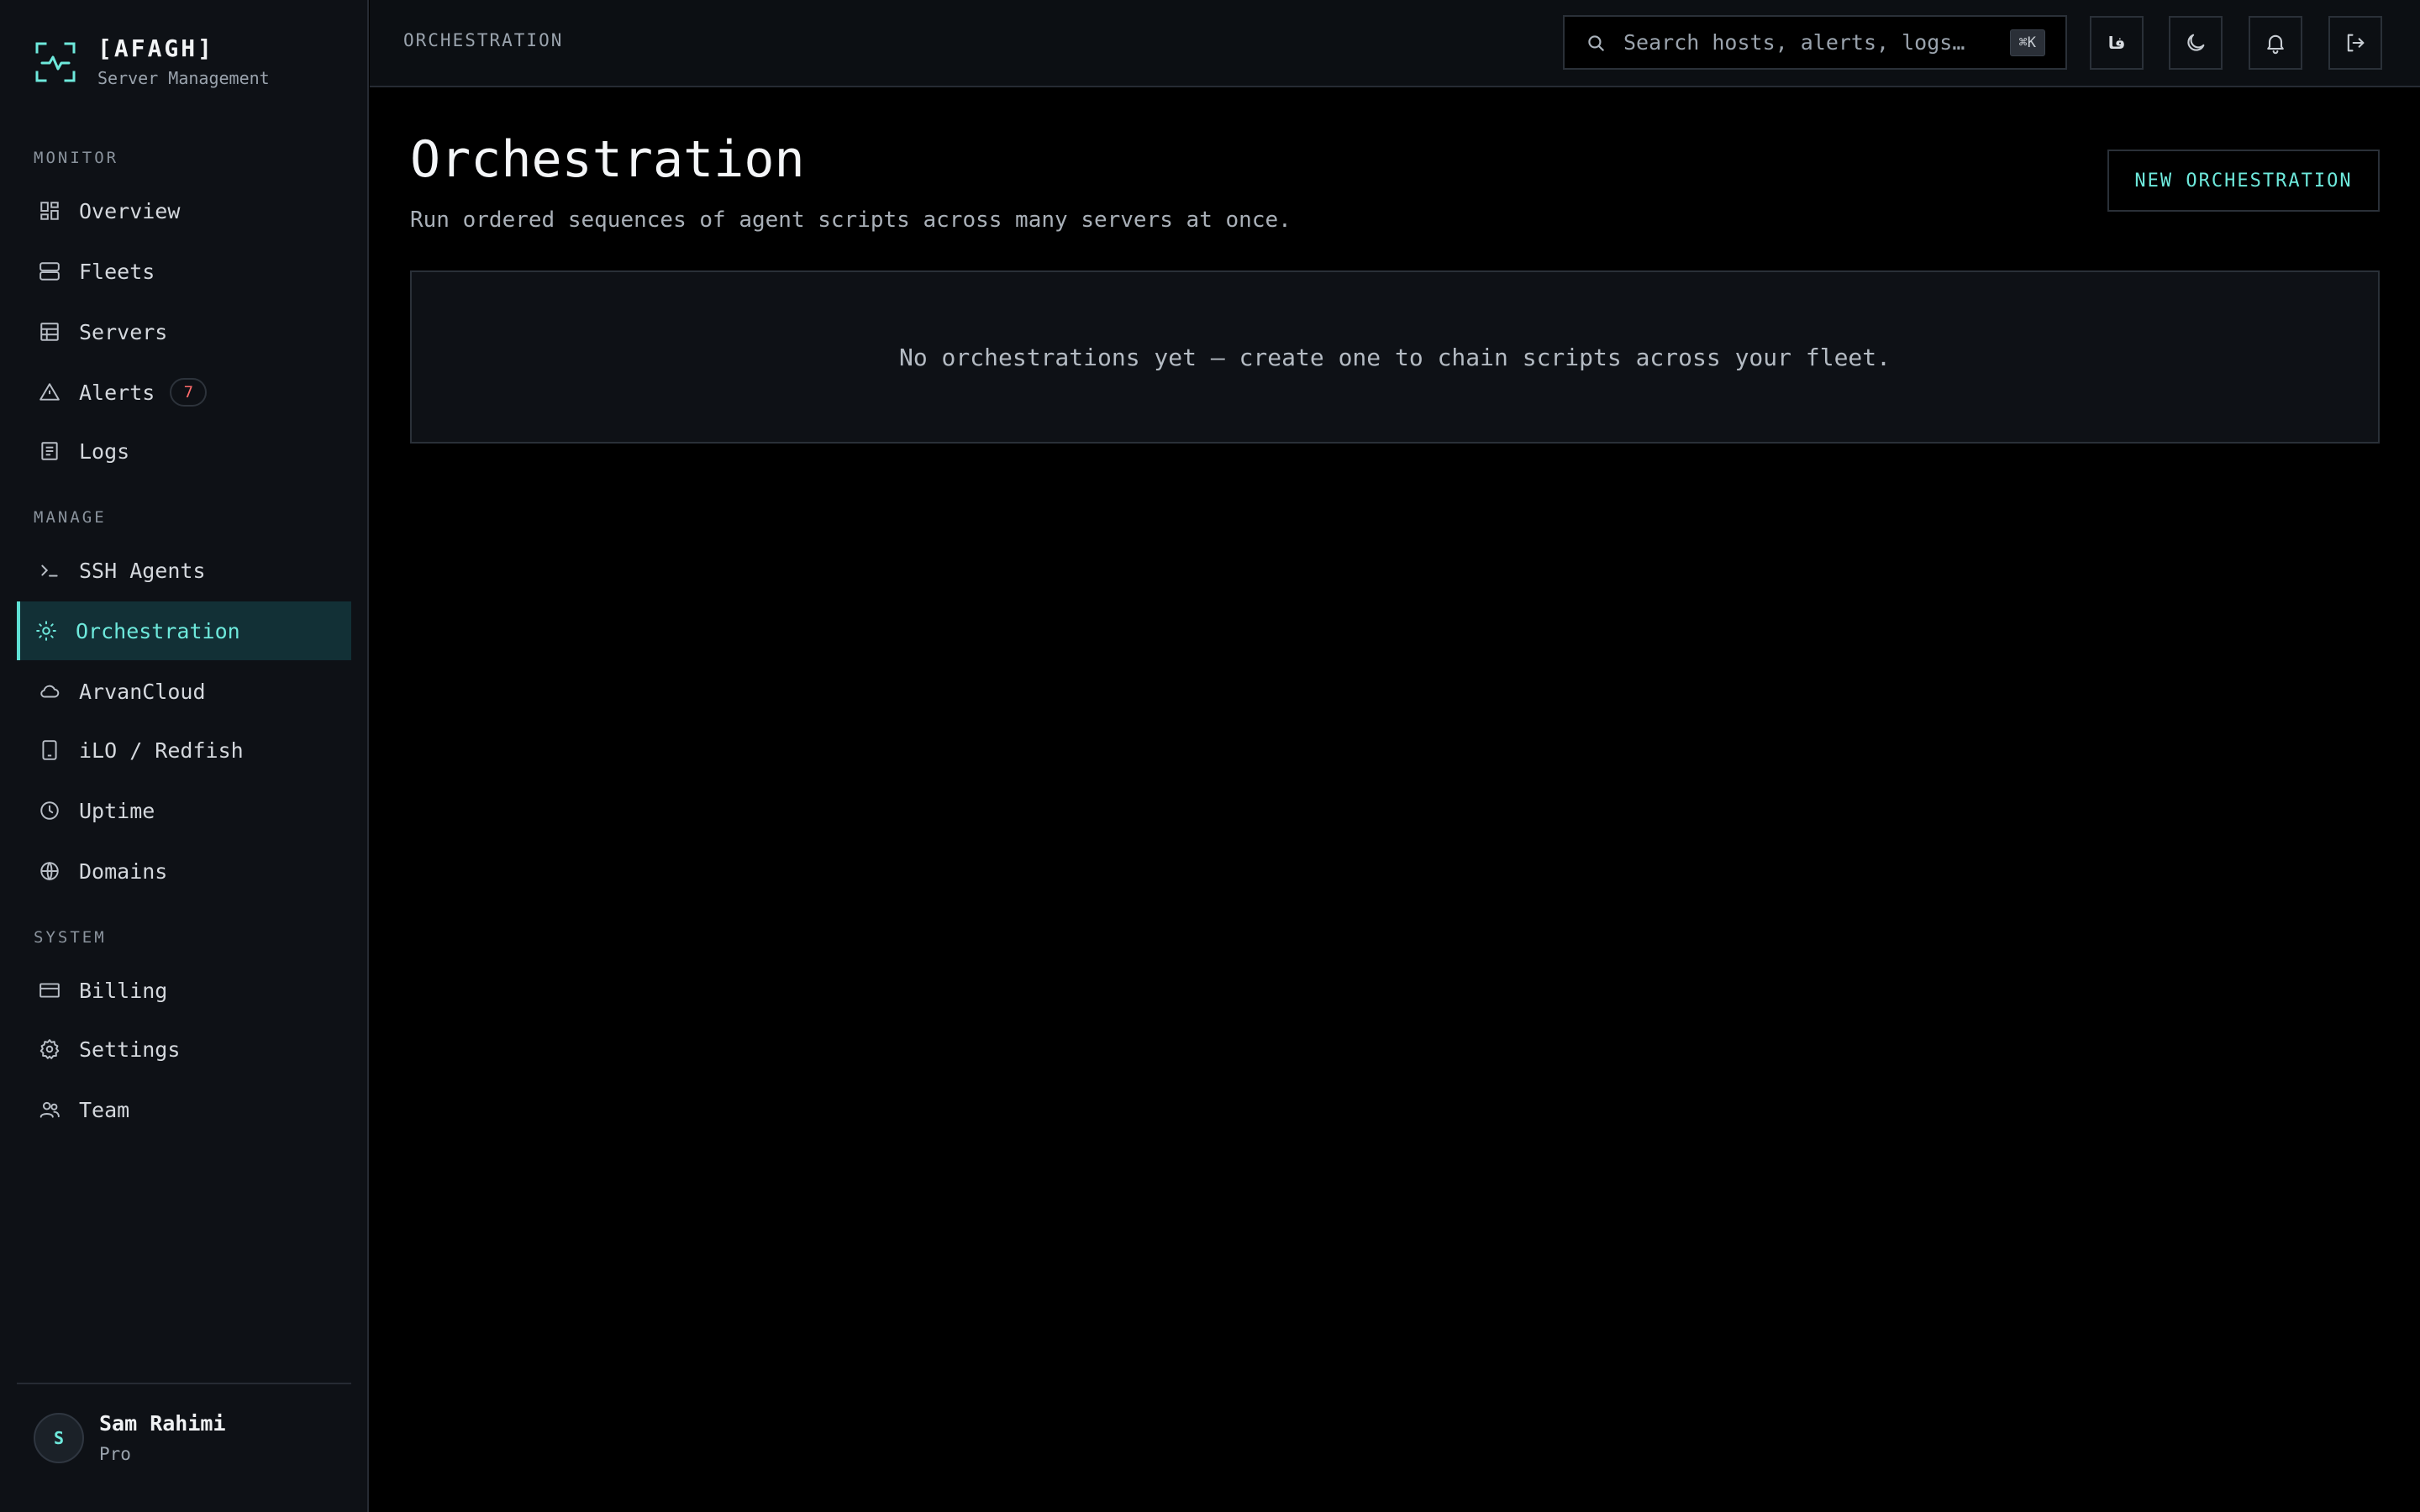 This screenshot has width=2420, height=1512. Describe the element at coordinates (50, 990) in the screenshot. I see `credit-card-icon` at that location.